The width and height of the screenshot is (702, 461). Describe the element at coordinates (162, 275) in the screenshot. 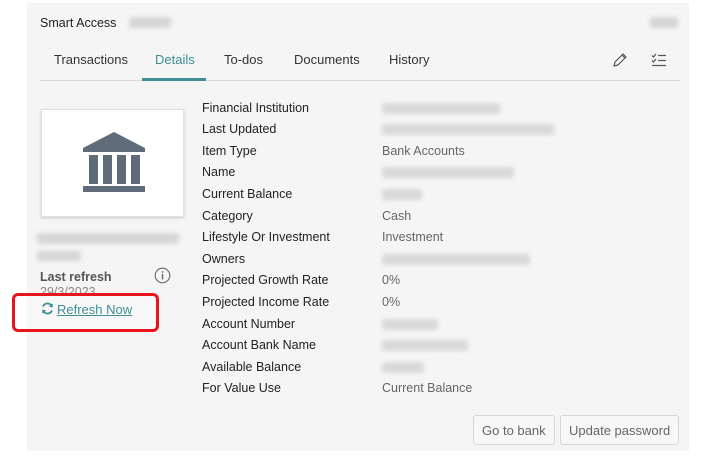

I see `info-icon` at that location.